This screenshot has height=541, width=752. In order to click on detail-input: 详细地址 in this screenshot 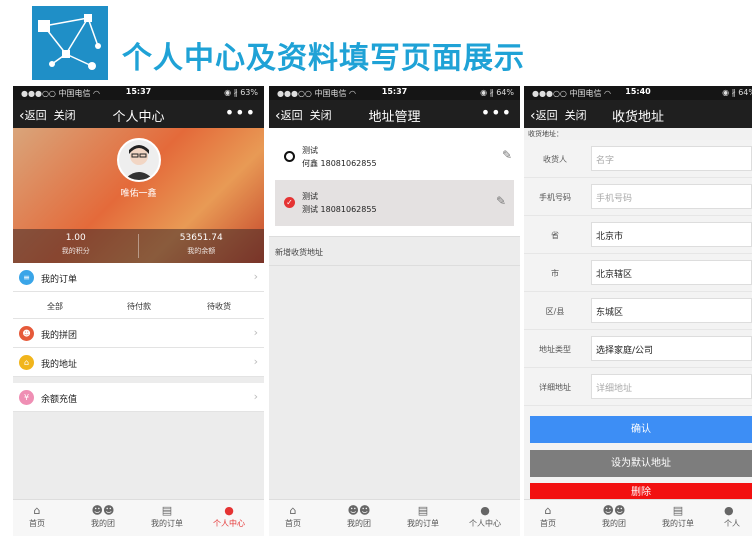, I will do `click(671, 386)`.